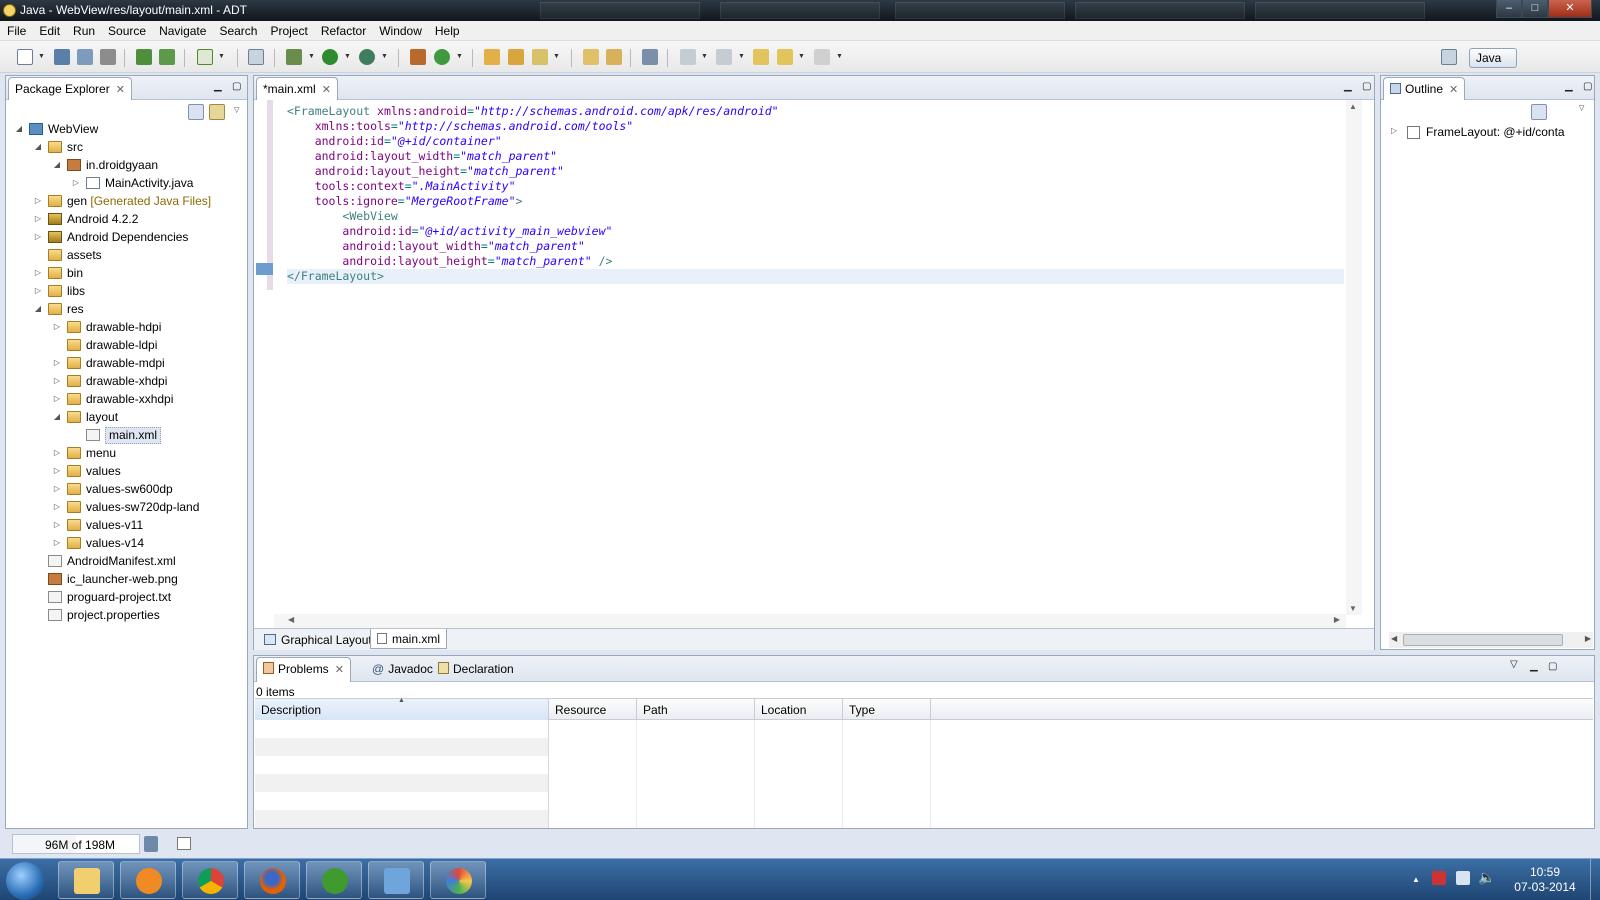 The image size is (1600, 900). Describe the element at coordinates (343, 29) in the screenshot. I see `menu-refactor: Refactor` at that location.